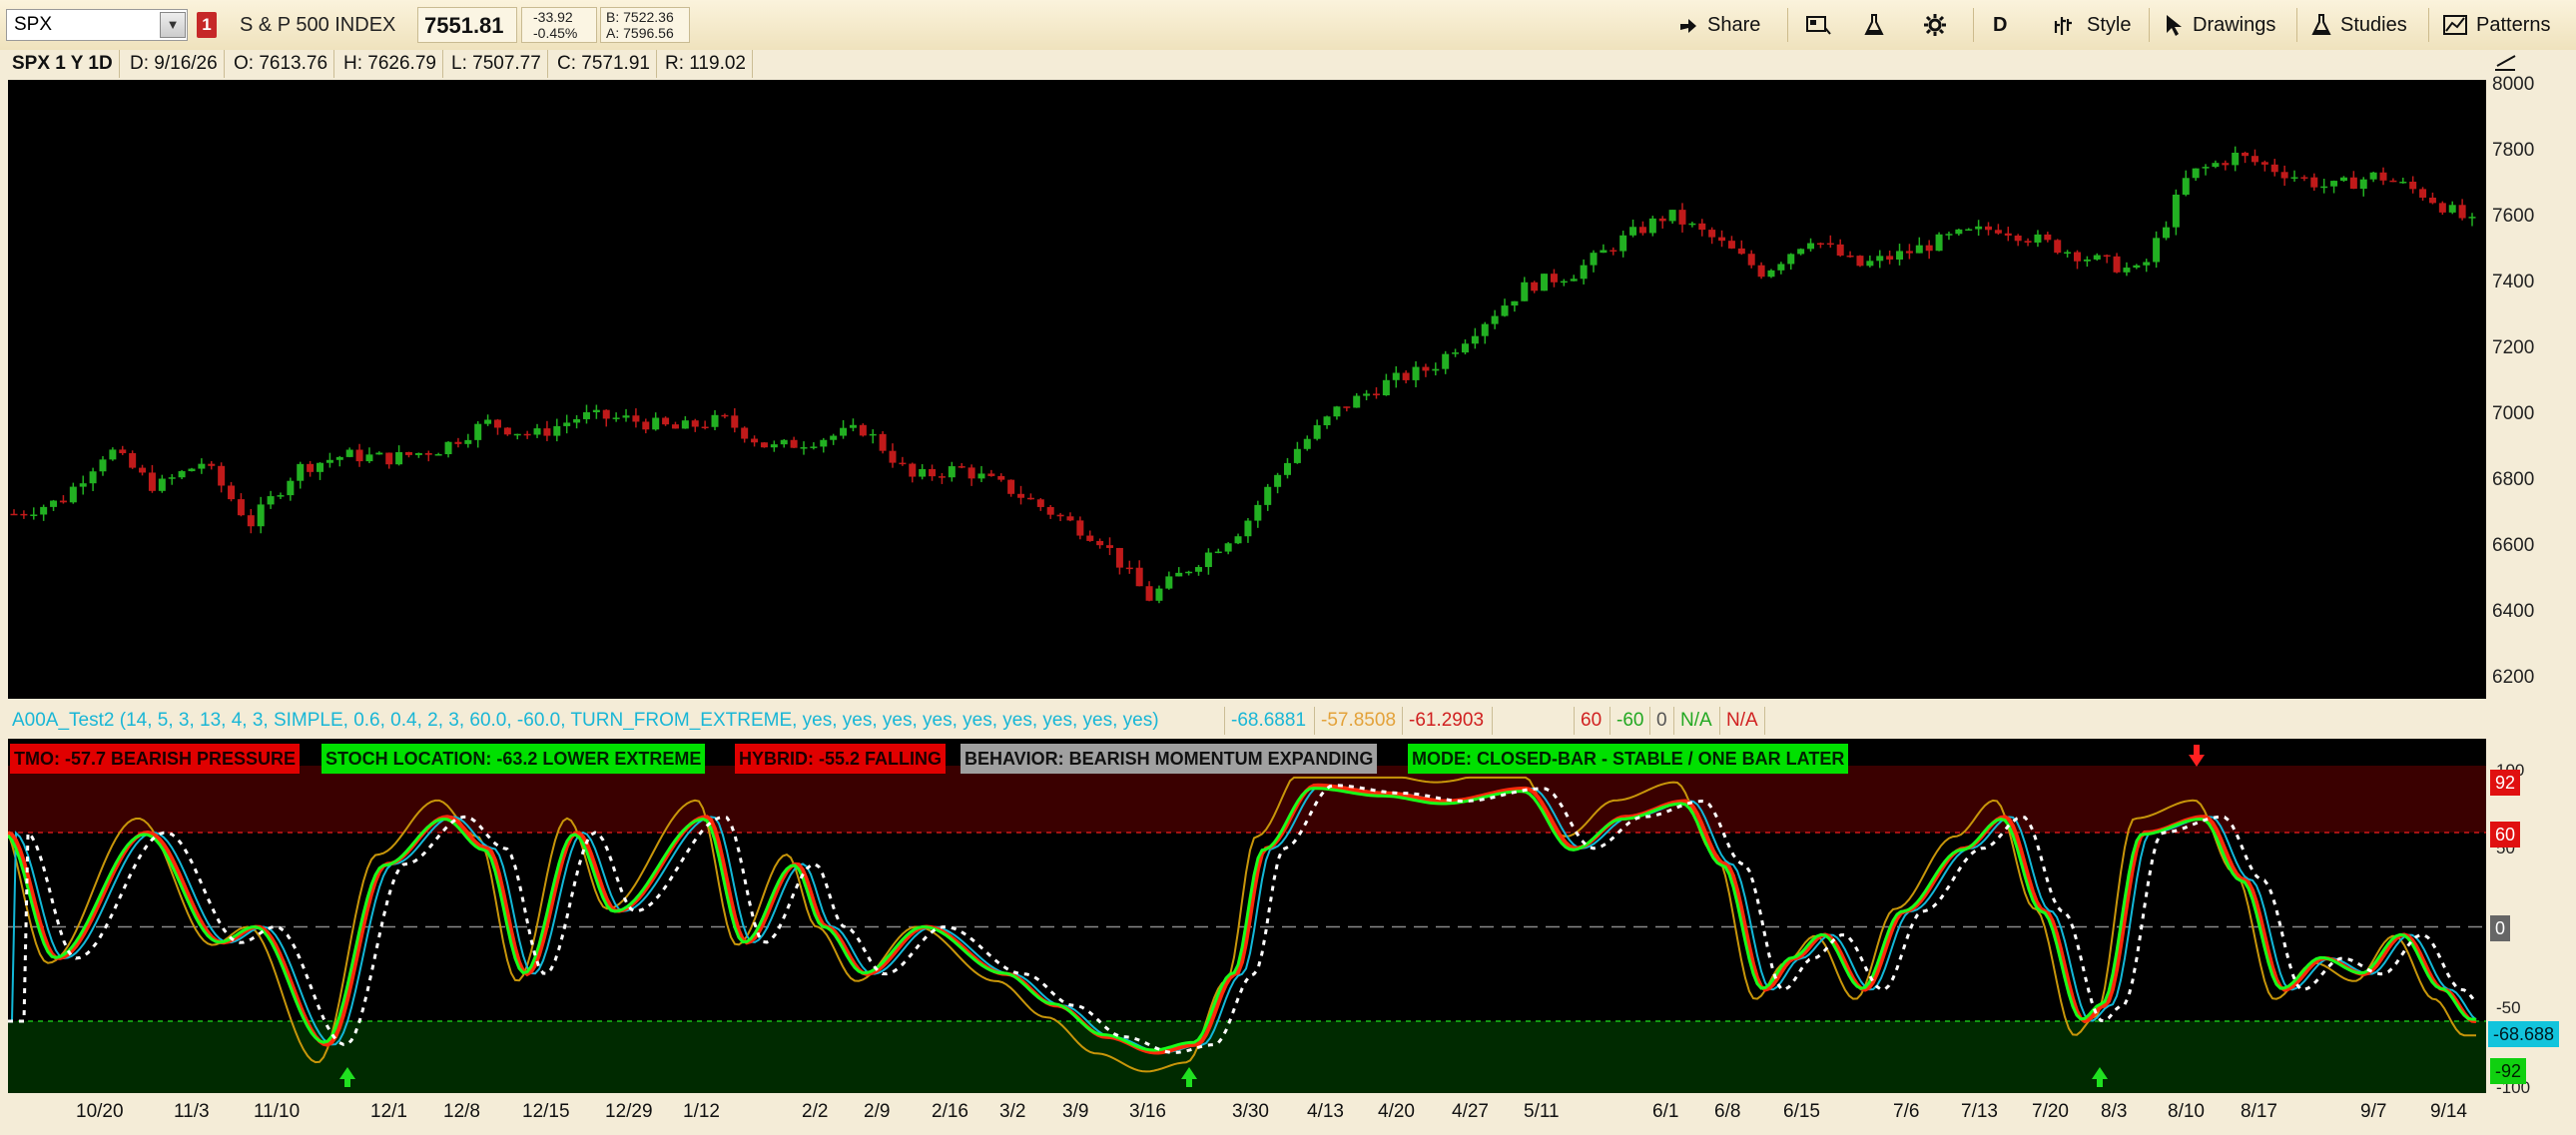 The image size is (2576, 1135). Describe the element at coordinates (1801, 1111) in the screenshot. I see `date-axis-tick: 6/15` at that location.